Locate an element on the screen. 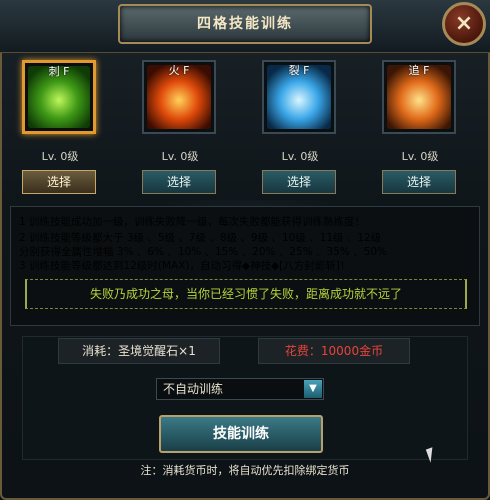  window-title: 四格技能训练 is located at coordinates (245, 24).